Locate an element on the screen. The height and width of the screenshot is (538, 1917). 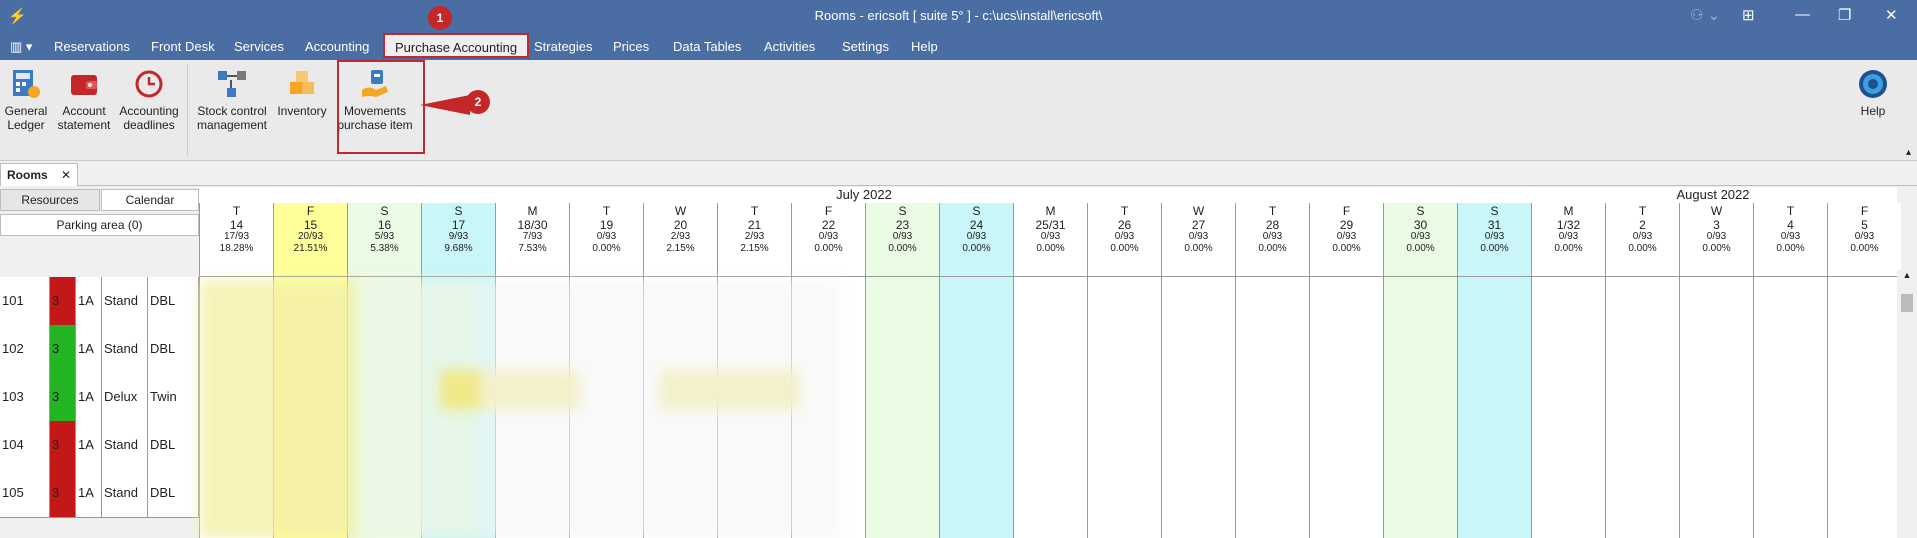
room-code: 1A is located at coordinates (89, 493).